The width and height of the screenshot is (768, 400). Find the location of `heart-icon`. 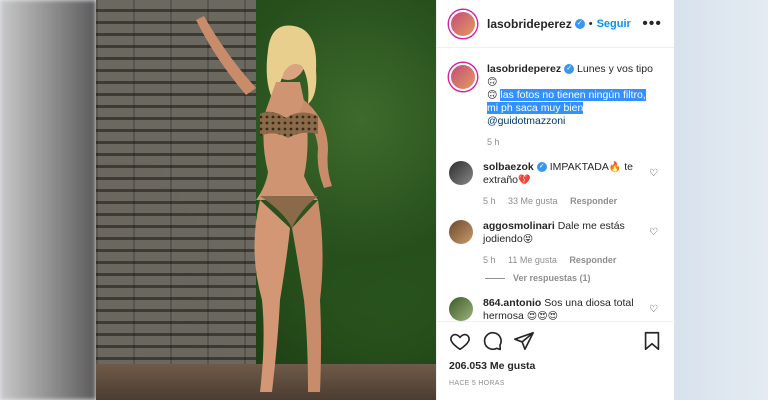

heart-icon is located at coordinates (460, 341).